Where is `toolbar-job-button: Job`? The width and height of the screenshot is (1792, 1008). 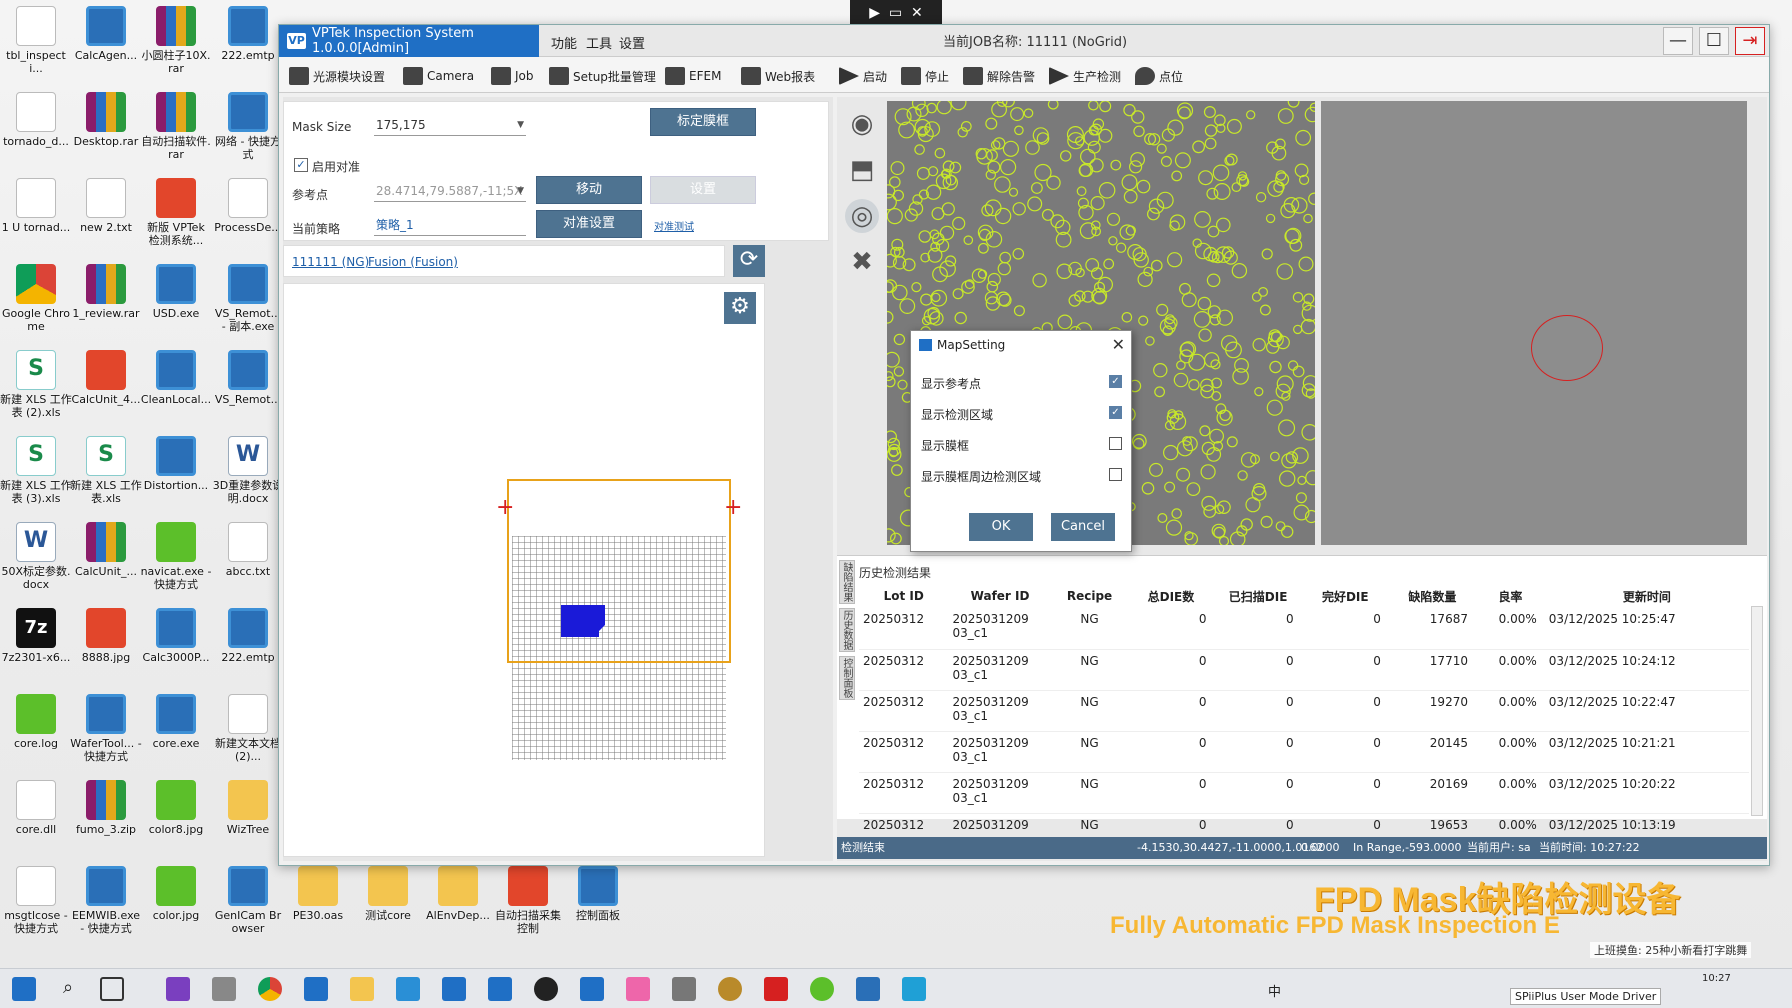 toolbar-job-button: Job is located at coordinates (512, 76).